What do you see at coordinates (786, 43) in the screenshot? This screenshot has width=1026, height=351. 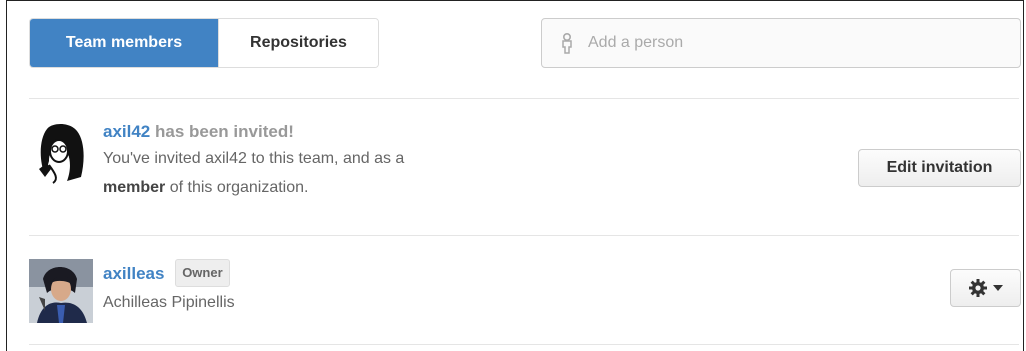 I see `add-person-input` at bounding box center [786, 43].